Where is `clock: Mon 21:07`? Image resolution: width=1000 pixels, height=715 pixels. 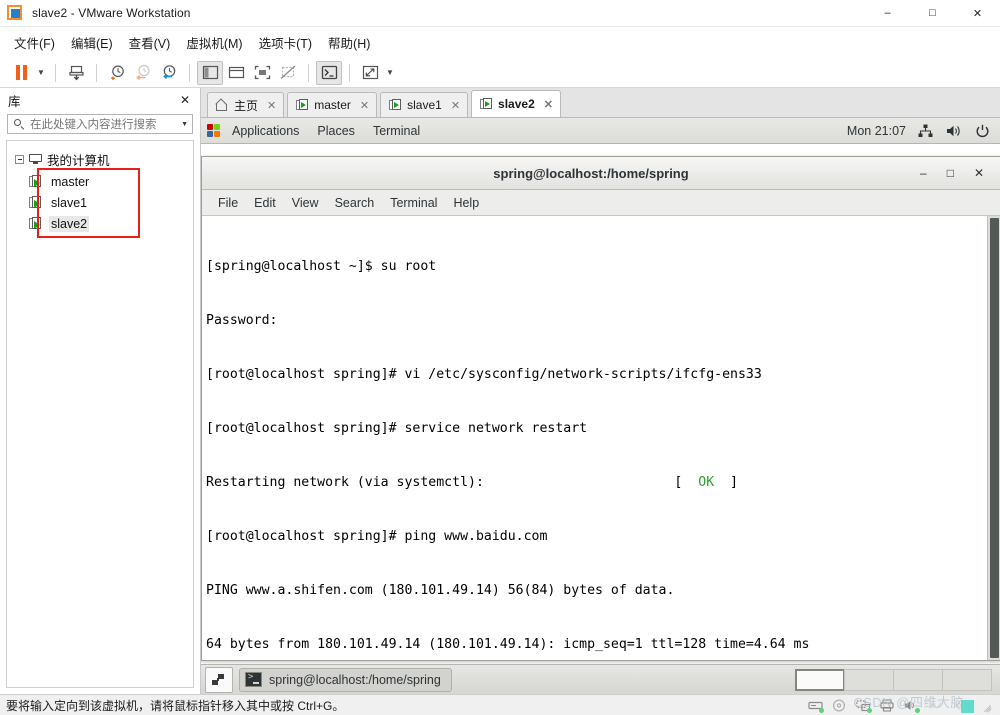 clock: Mon 21:07 is located at coordinates (882, 131).